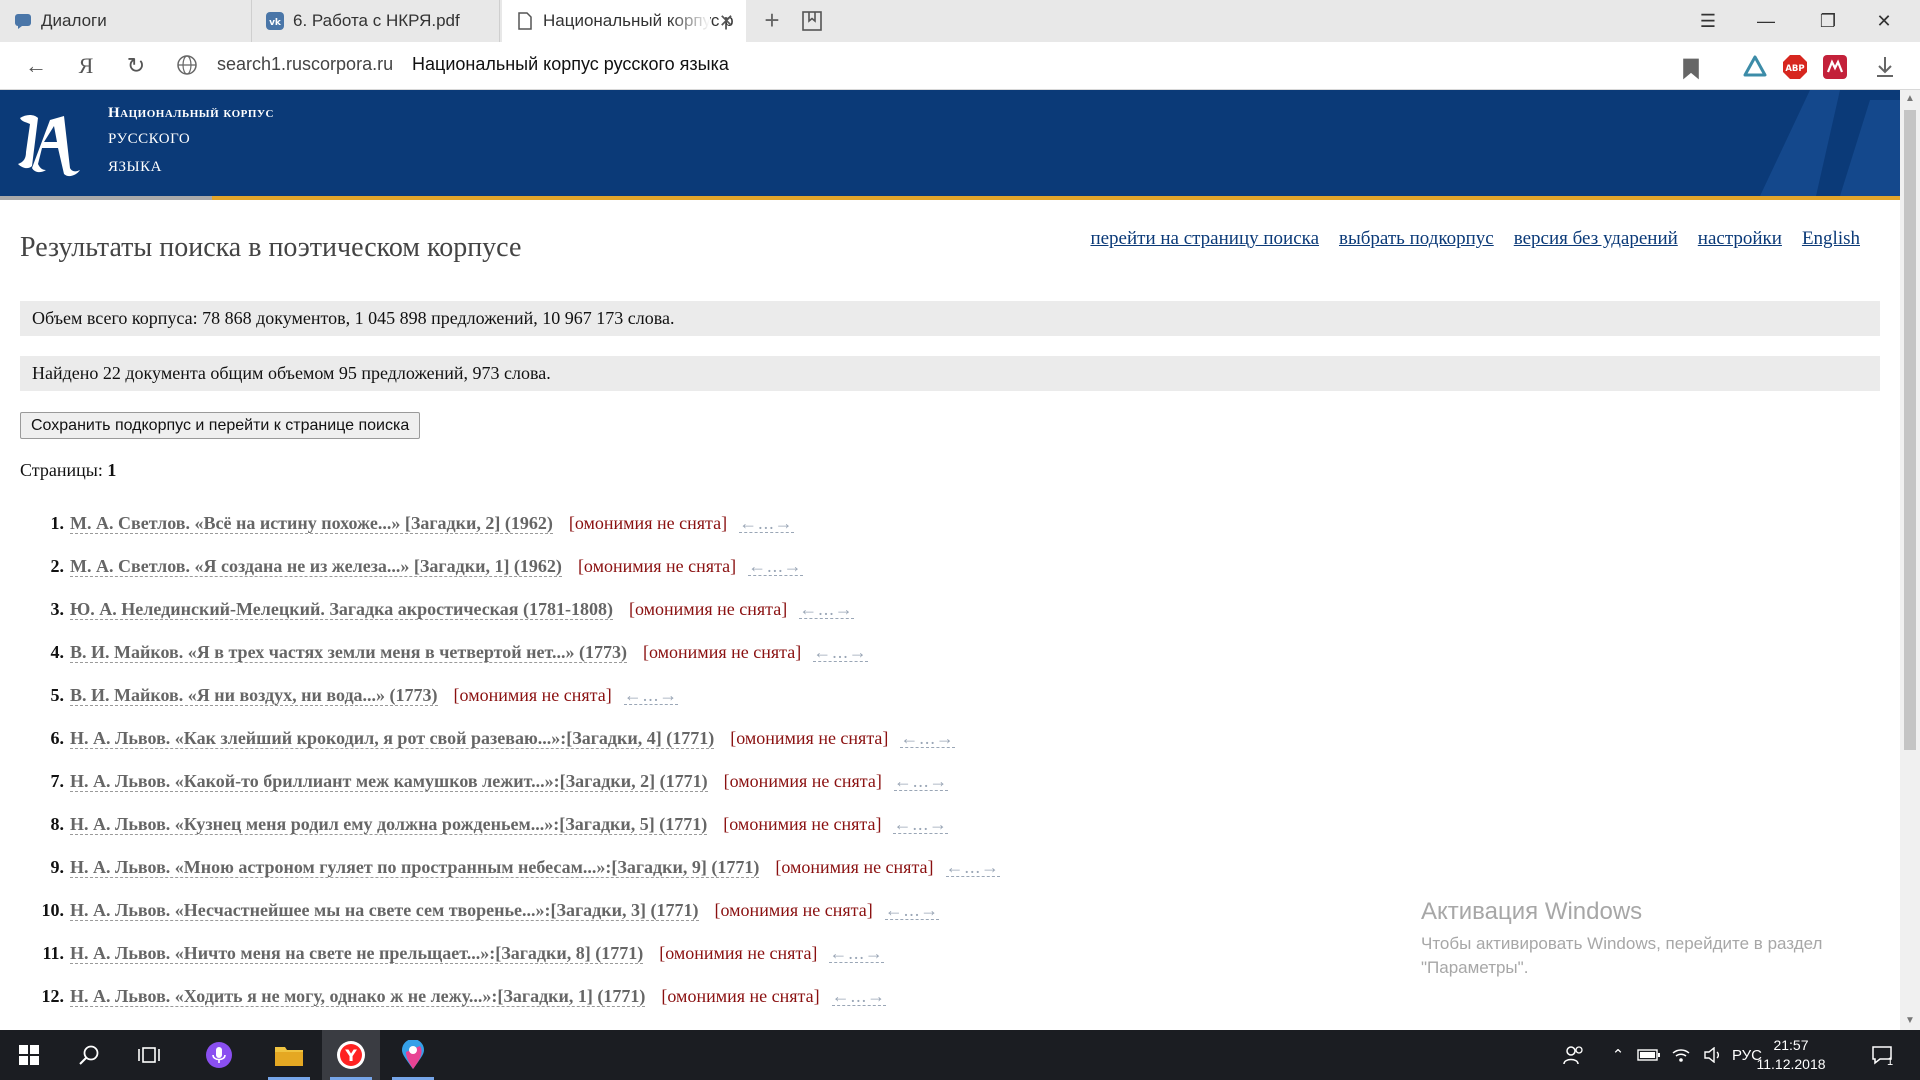 The height and width of the screenshot is (1080, 1920). I want to click on tray-expand-icon: ⌃, so click(1618, 1055).